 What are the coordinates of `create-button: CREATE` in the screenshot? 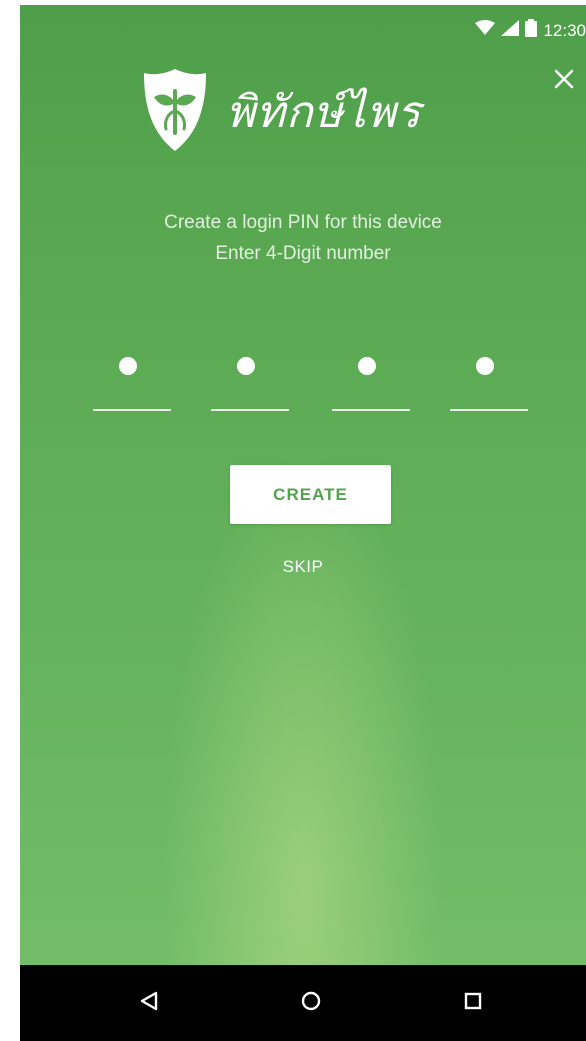 It's located at (310, 494).